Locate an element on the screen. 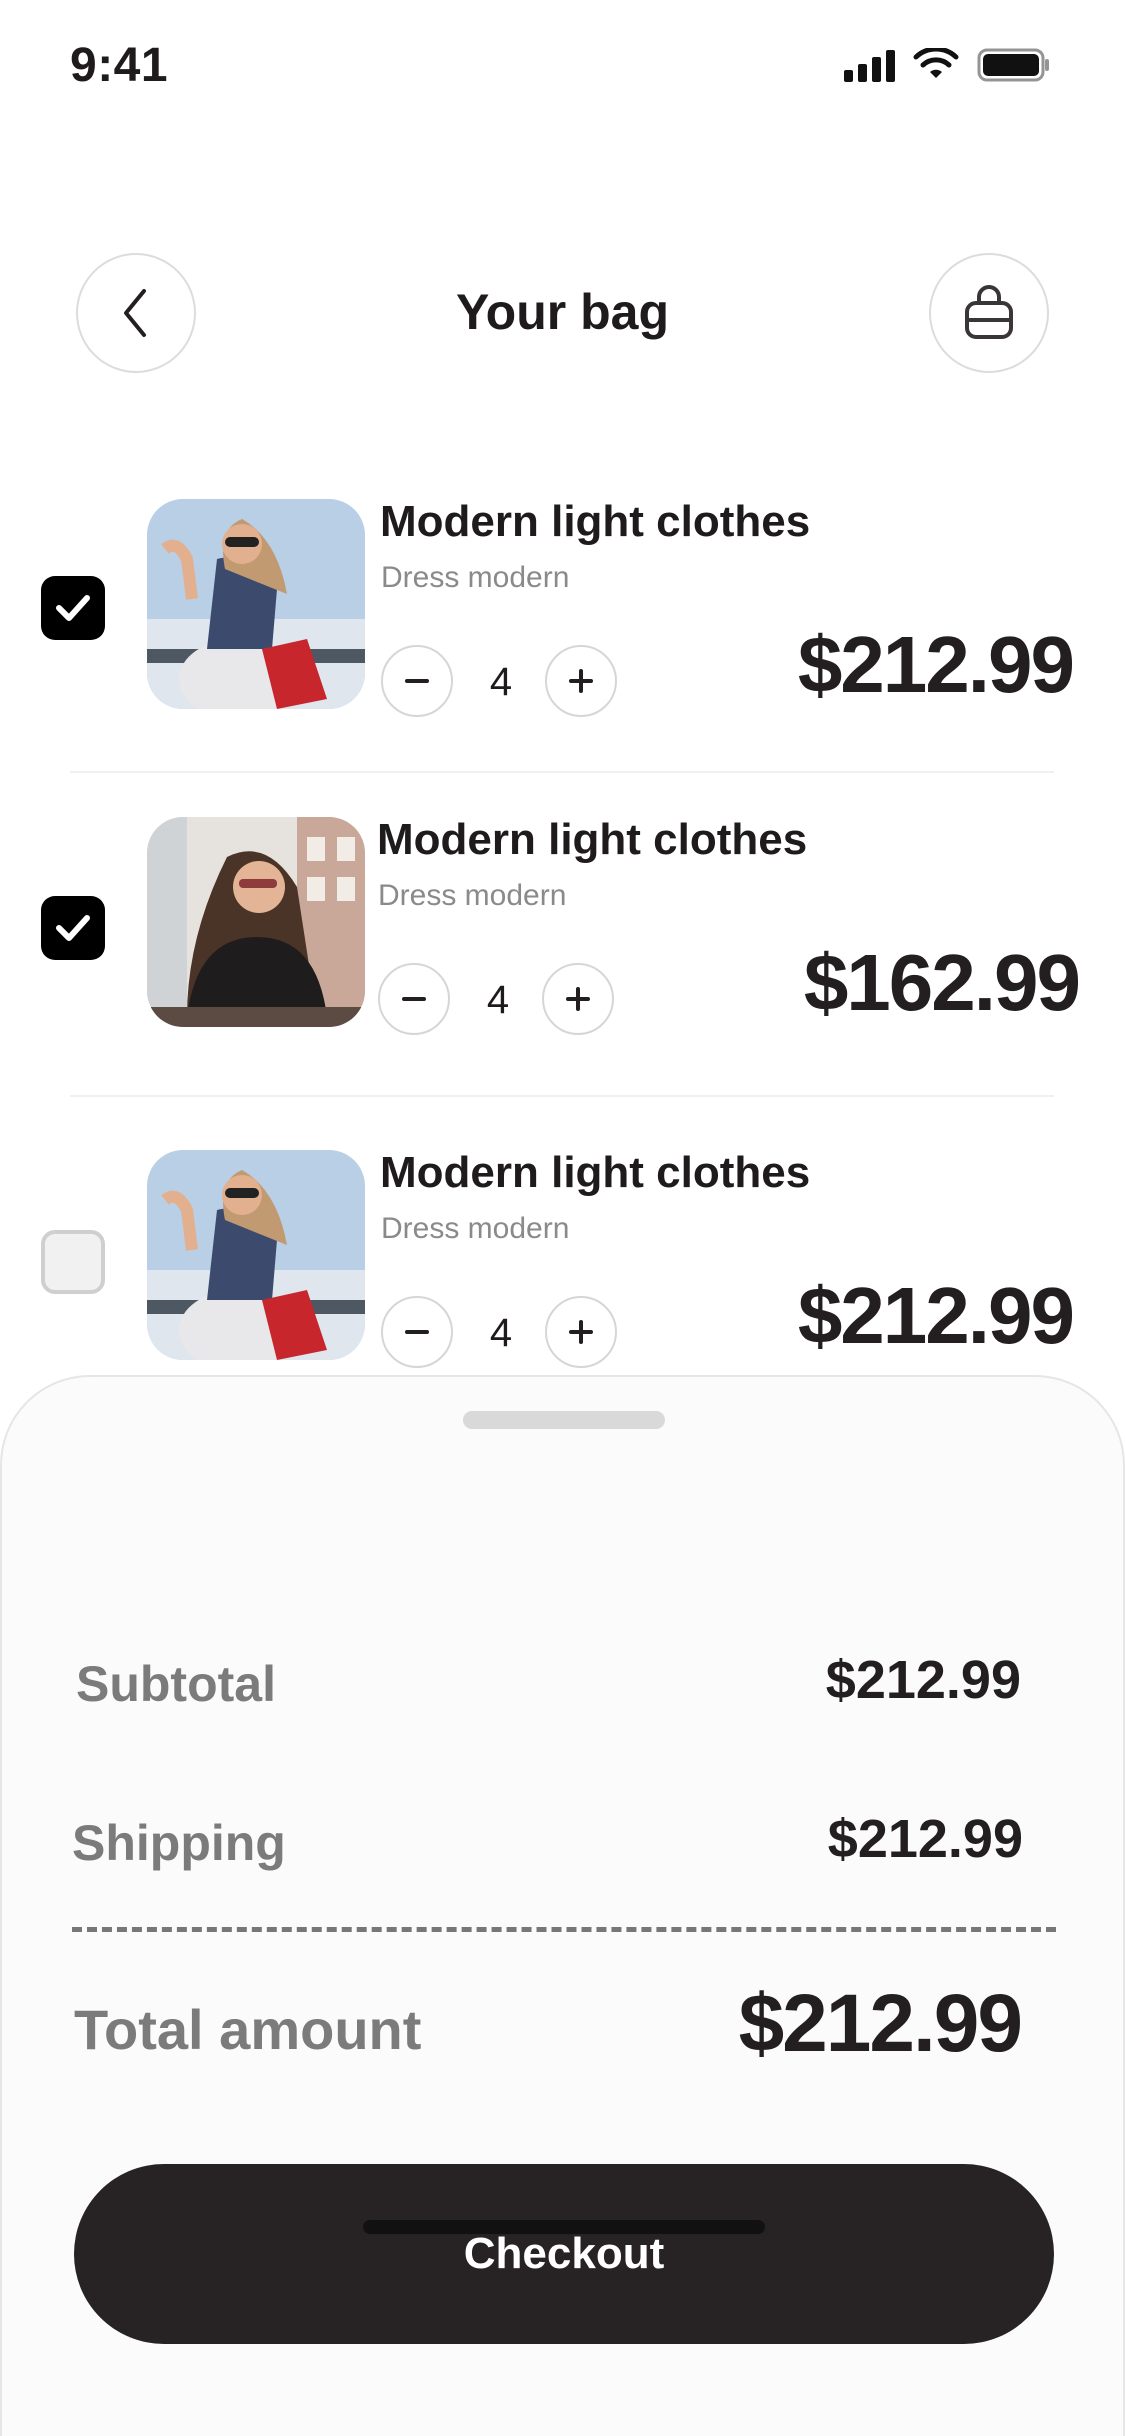  summary-divider is located at coordinates (564, 1929).